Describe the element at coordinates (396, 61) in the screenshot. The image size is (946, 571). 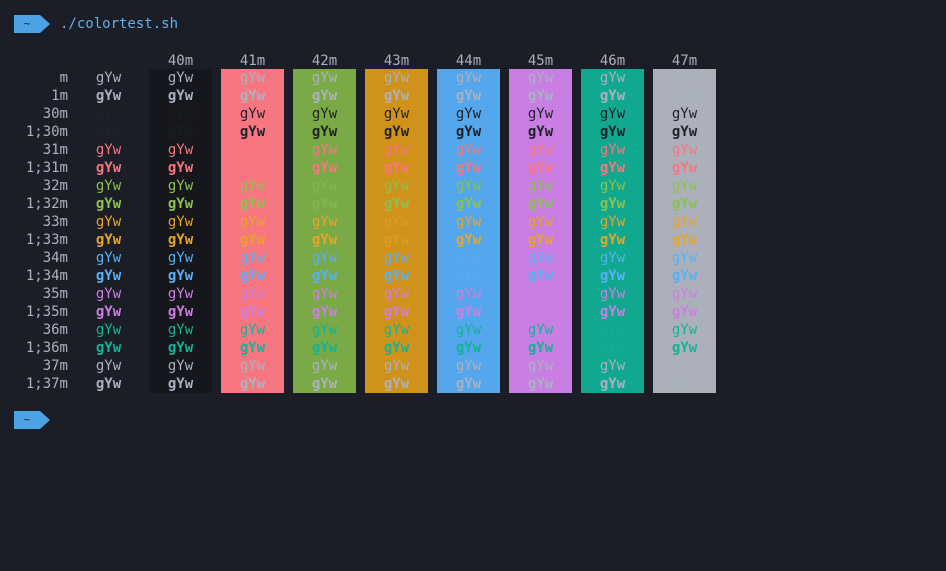
I see `column-header: 43m` at that location.